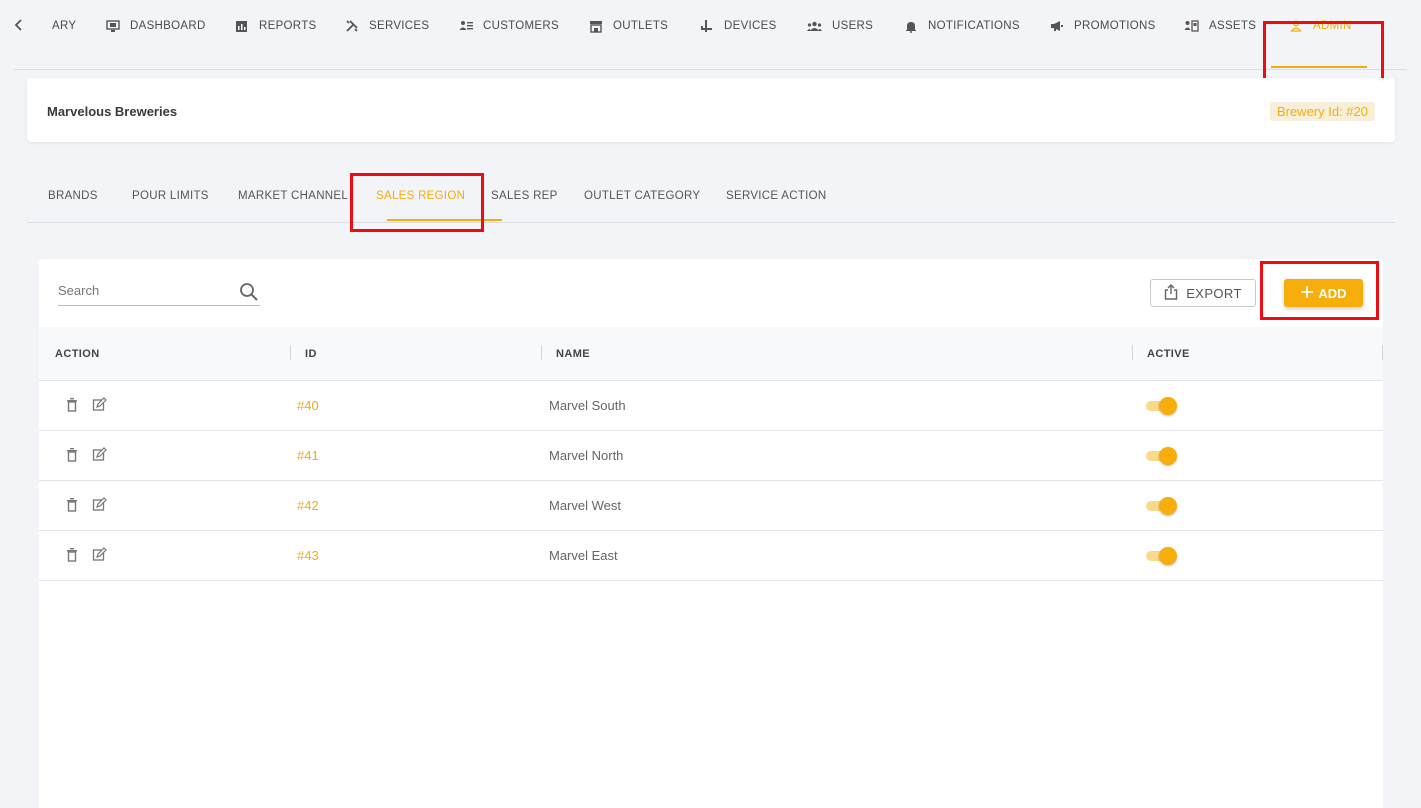 Image resolution: width=1421 pixels, height=808 pixels. Describe the element at coordinates (112, 26) in the screenshot. I see `monitor-icon` at that location.